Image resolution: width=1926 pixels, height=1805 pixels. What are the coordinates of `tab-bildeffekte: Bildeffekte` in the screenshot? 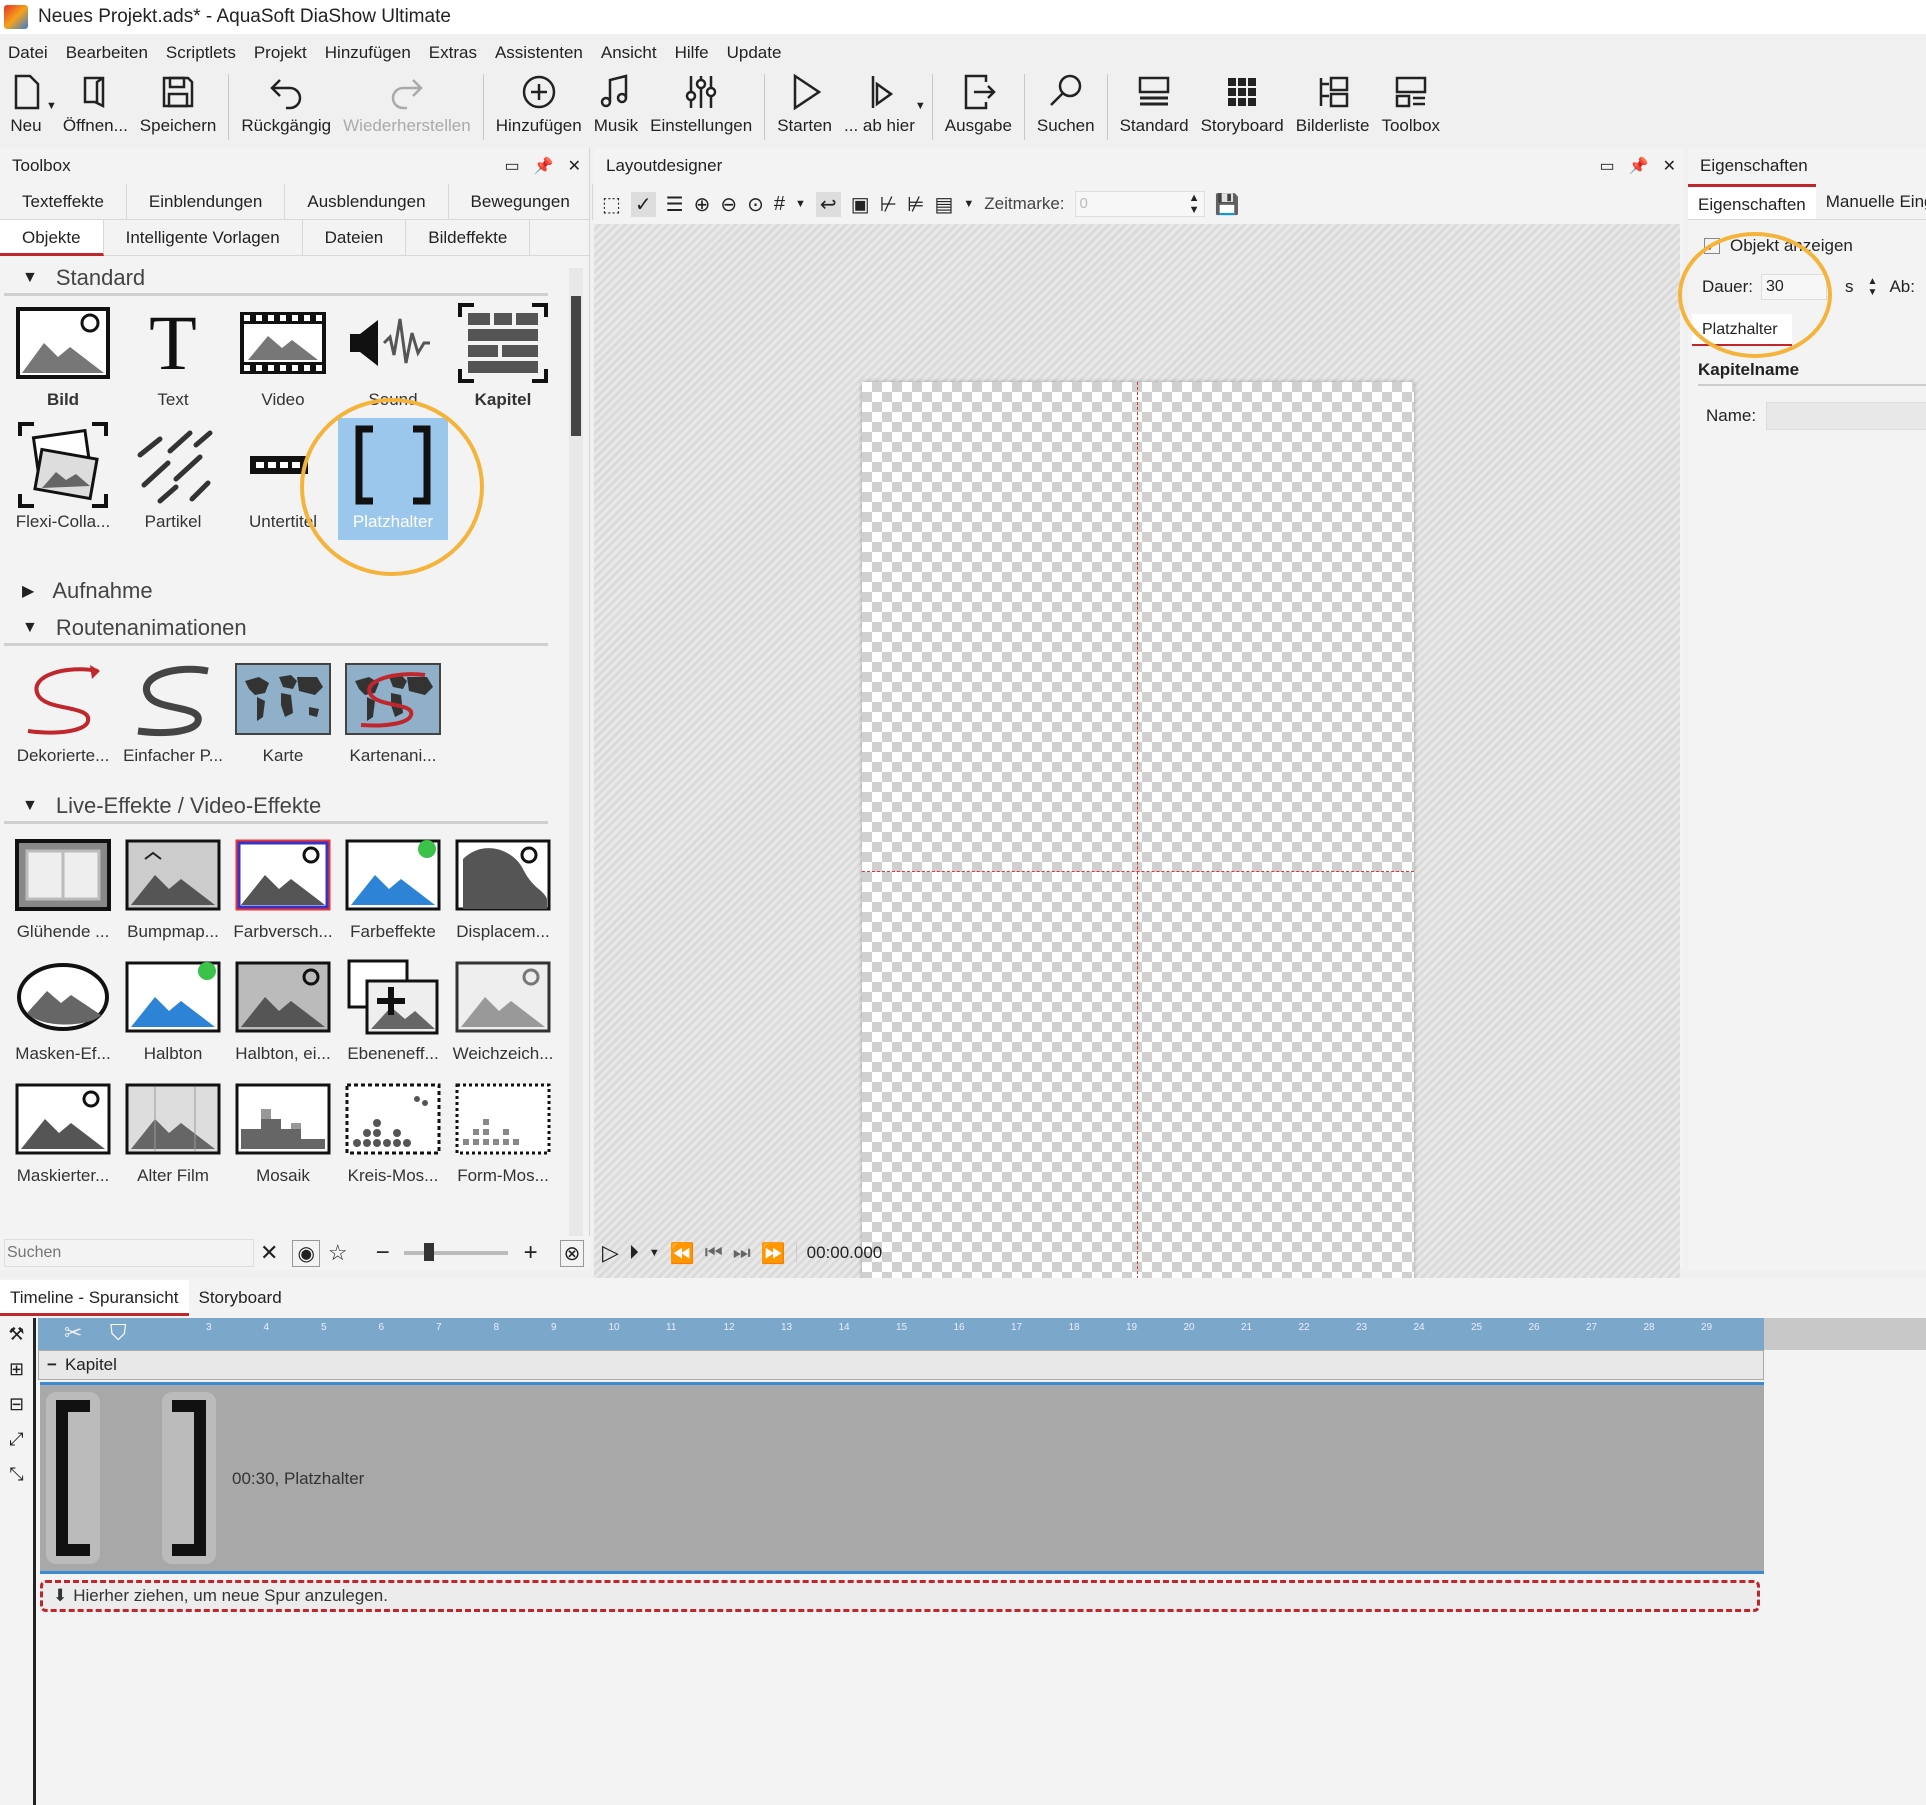 It's located at (468, 237).